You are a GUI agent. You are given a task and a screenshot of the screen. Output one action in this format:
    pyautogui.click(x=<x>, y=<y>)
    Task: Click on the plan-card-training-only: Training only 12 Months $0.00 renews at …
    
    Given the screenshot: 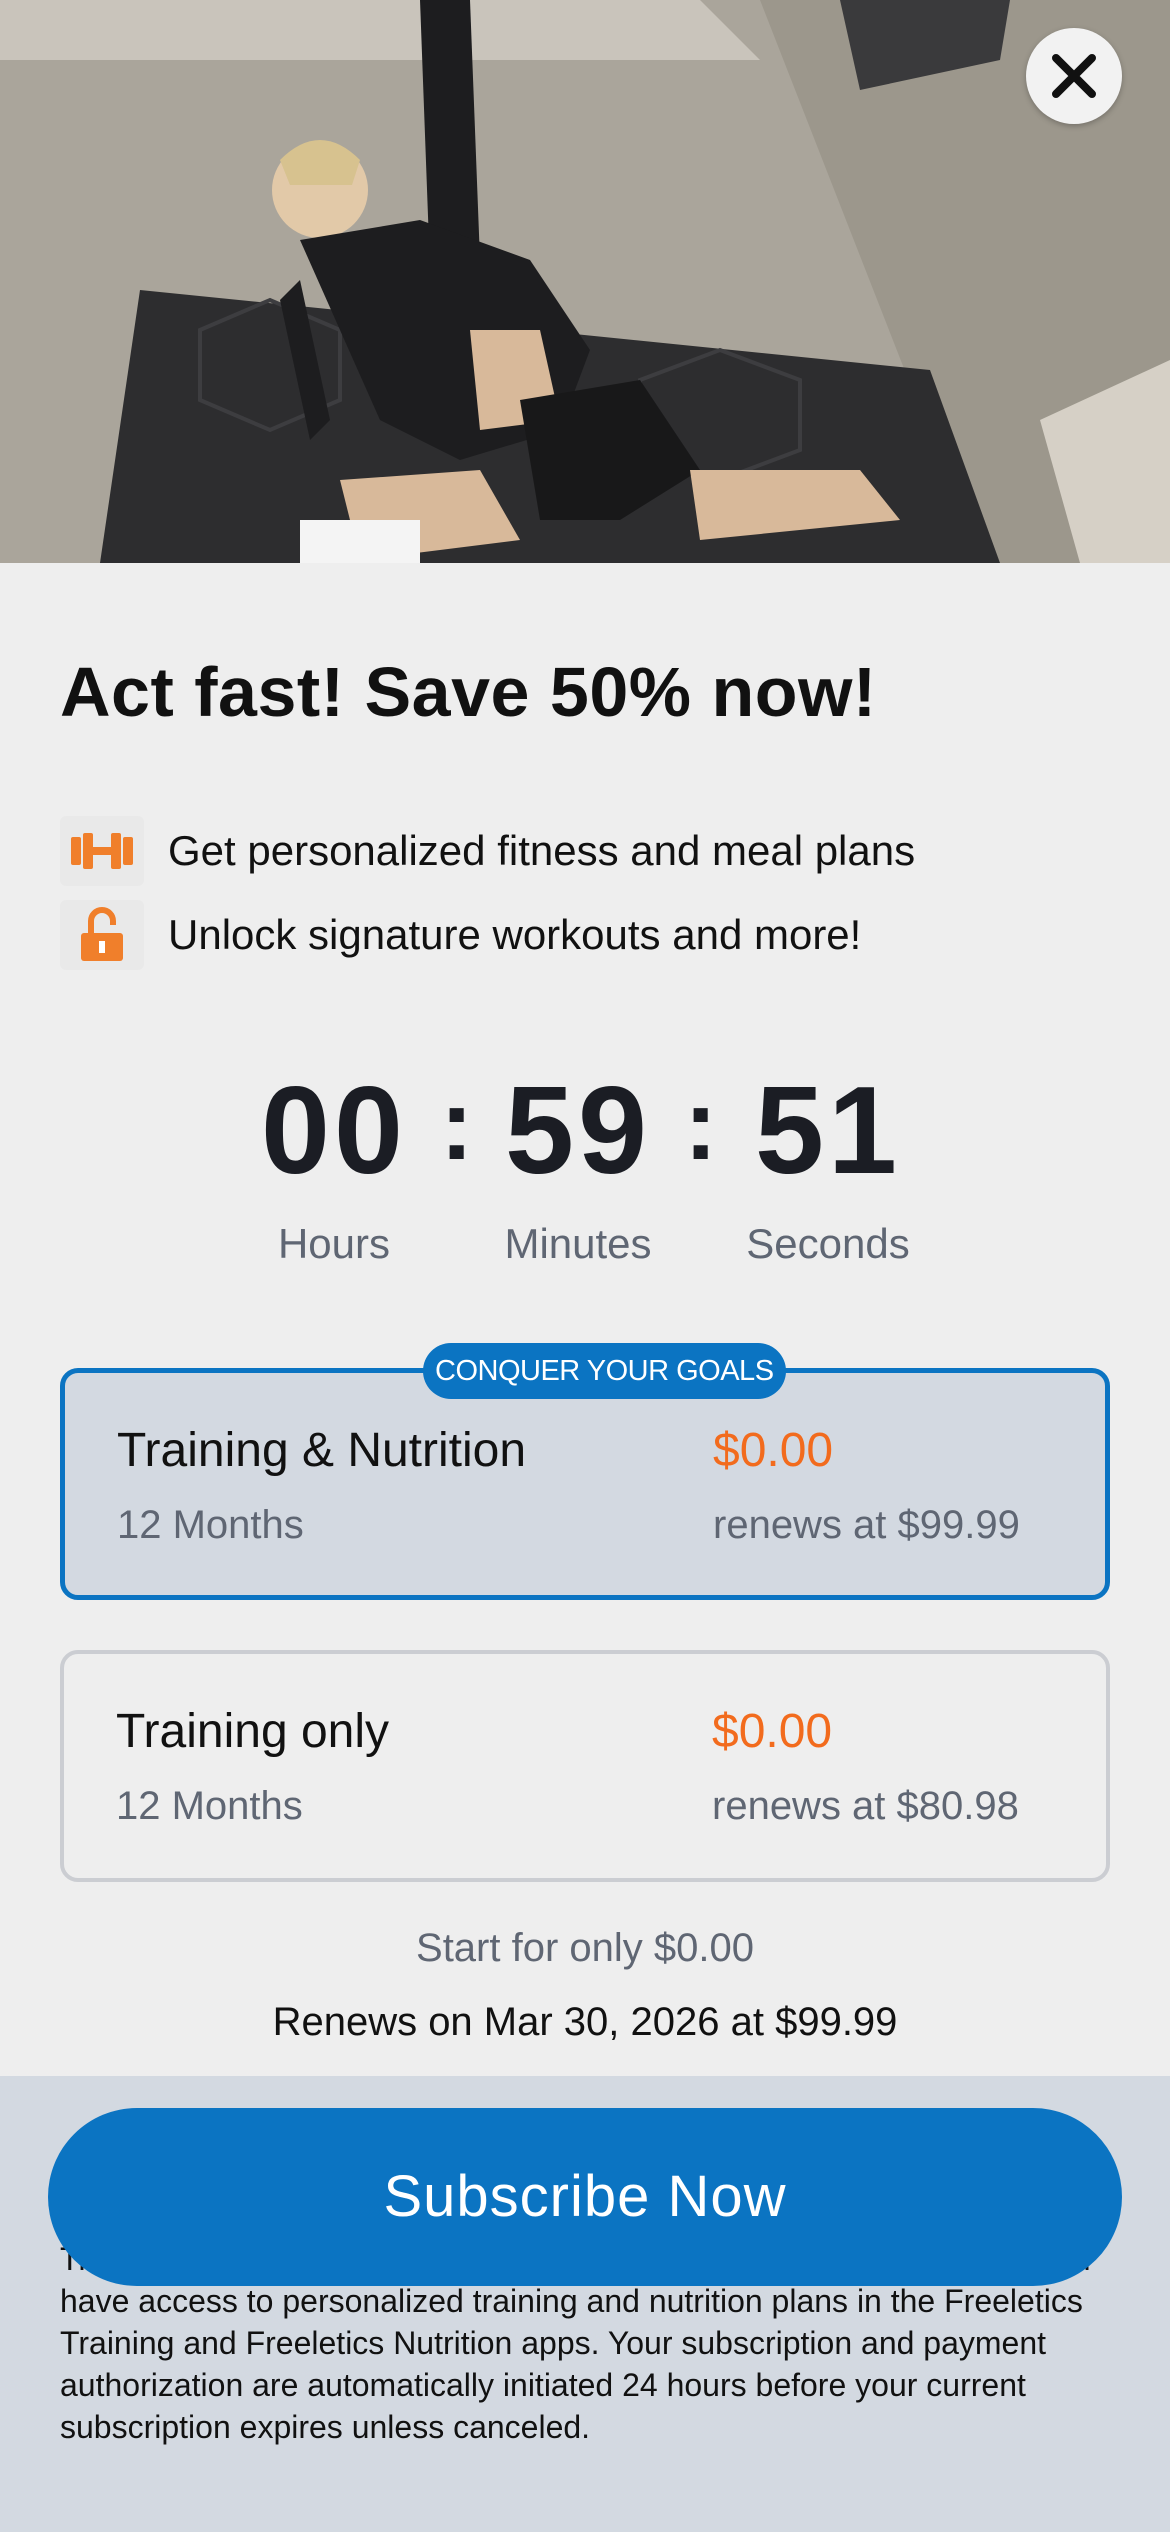 What is the action you would take?
    pyautogui.click(x=585, y=1766)
    